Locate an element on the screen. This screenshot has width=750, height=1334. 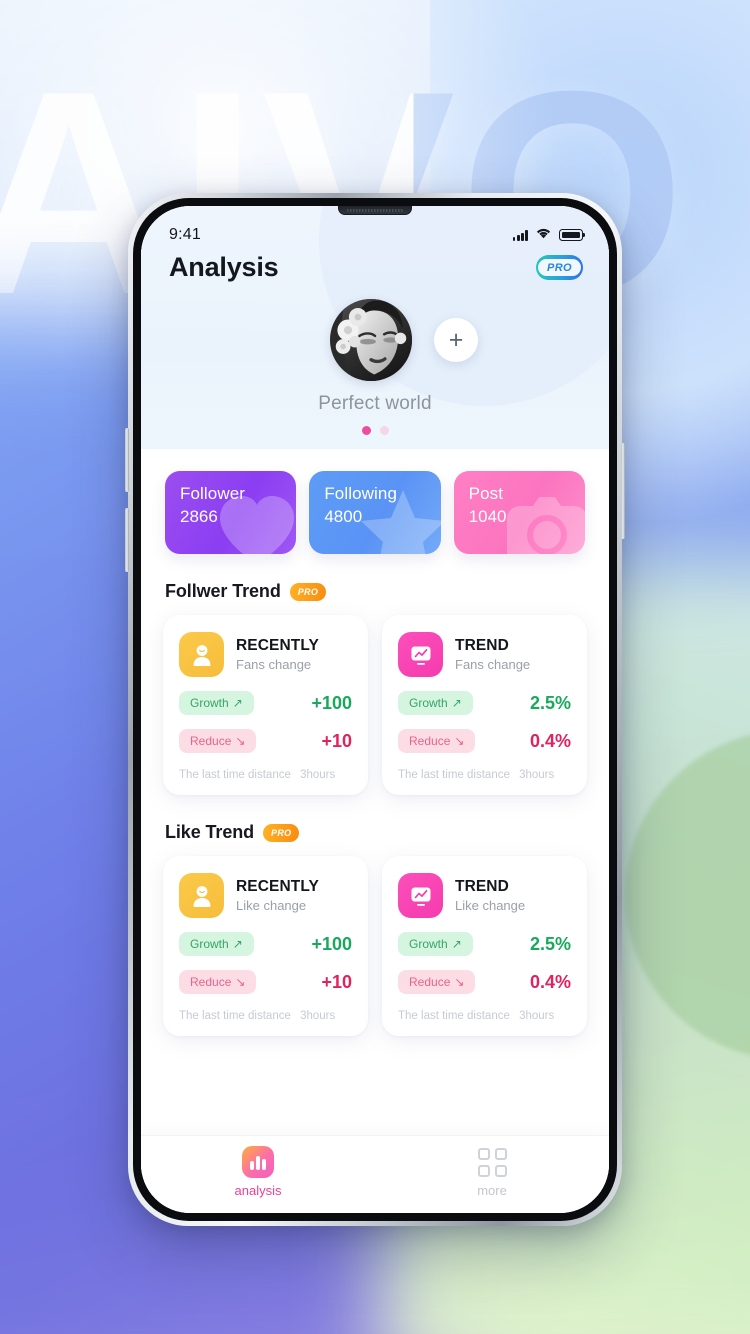
stat-label: Post is located at coordinates (486, 493).